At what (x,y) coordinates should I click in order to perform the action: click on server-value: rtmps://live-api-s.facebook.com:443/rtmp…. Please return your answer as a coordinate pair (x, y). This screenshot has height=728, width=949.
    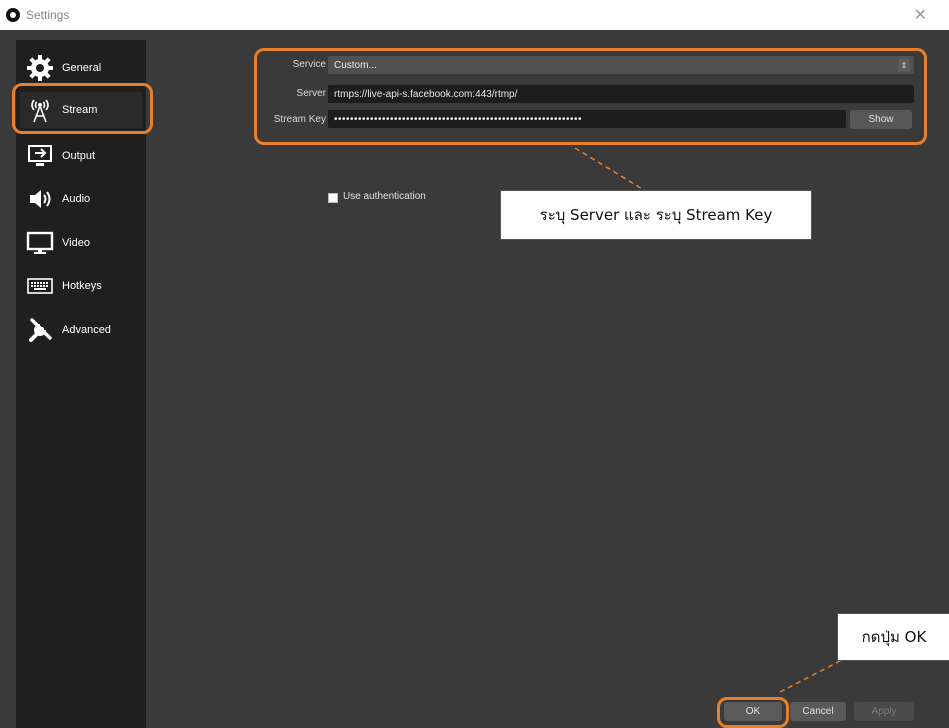
    Looking at the image, I should click on (426, 94).